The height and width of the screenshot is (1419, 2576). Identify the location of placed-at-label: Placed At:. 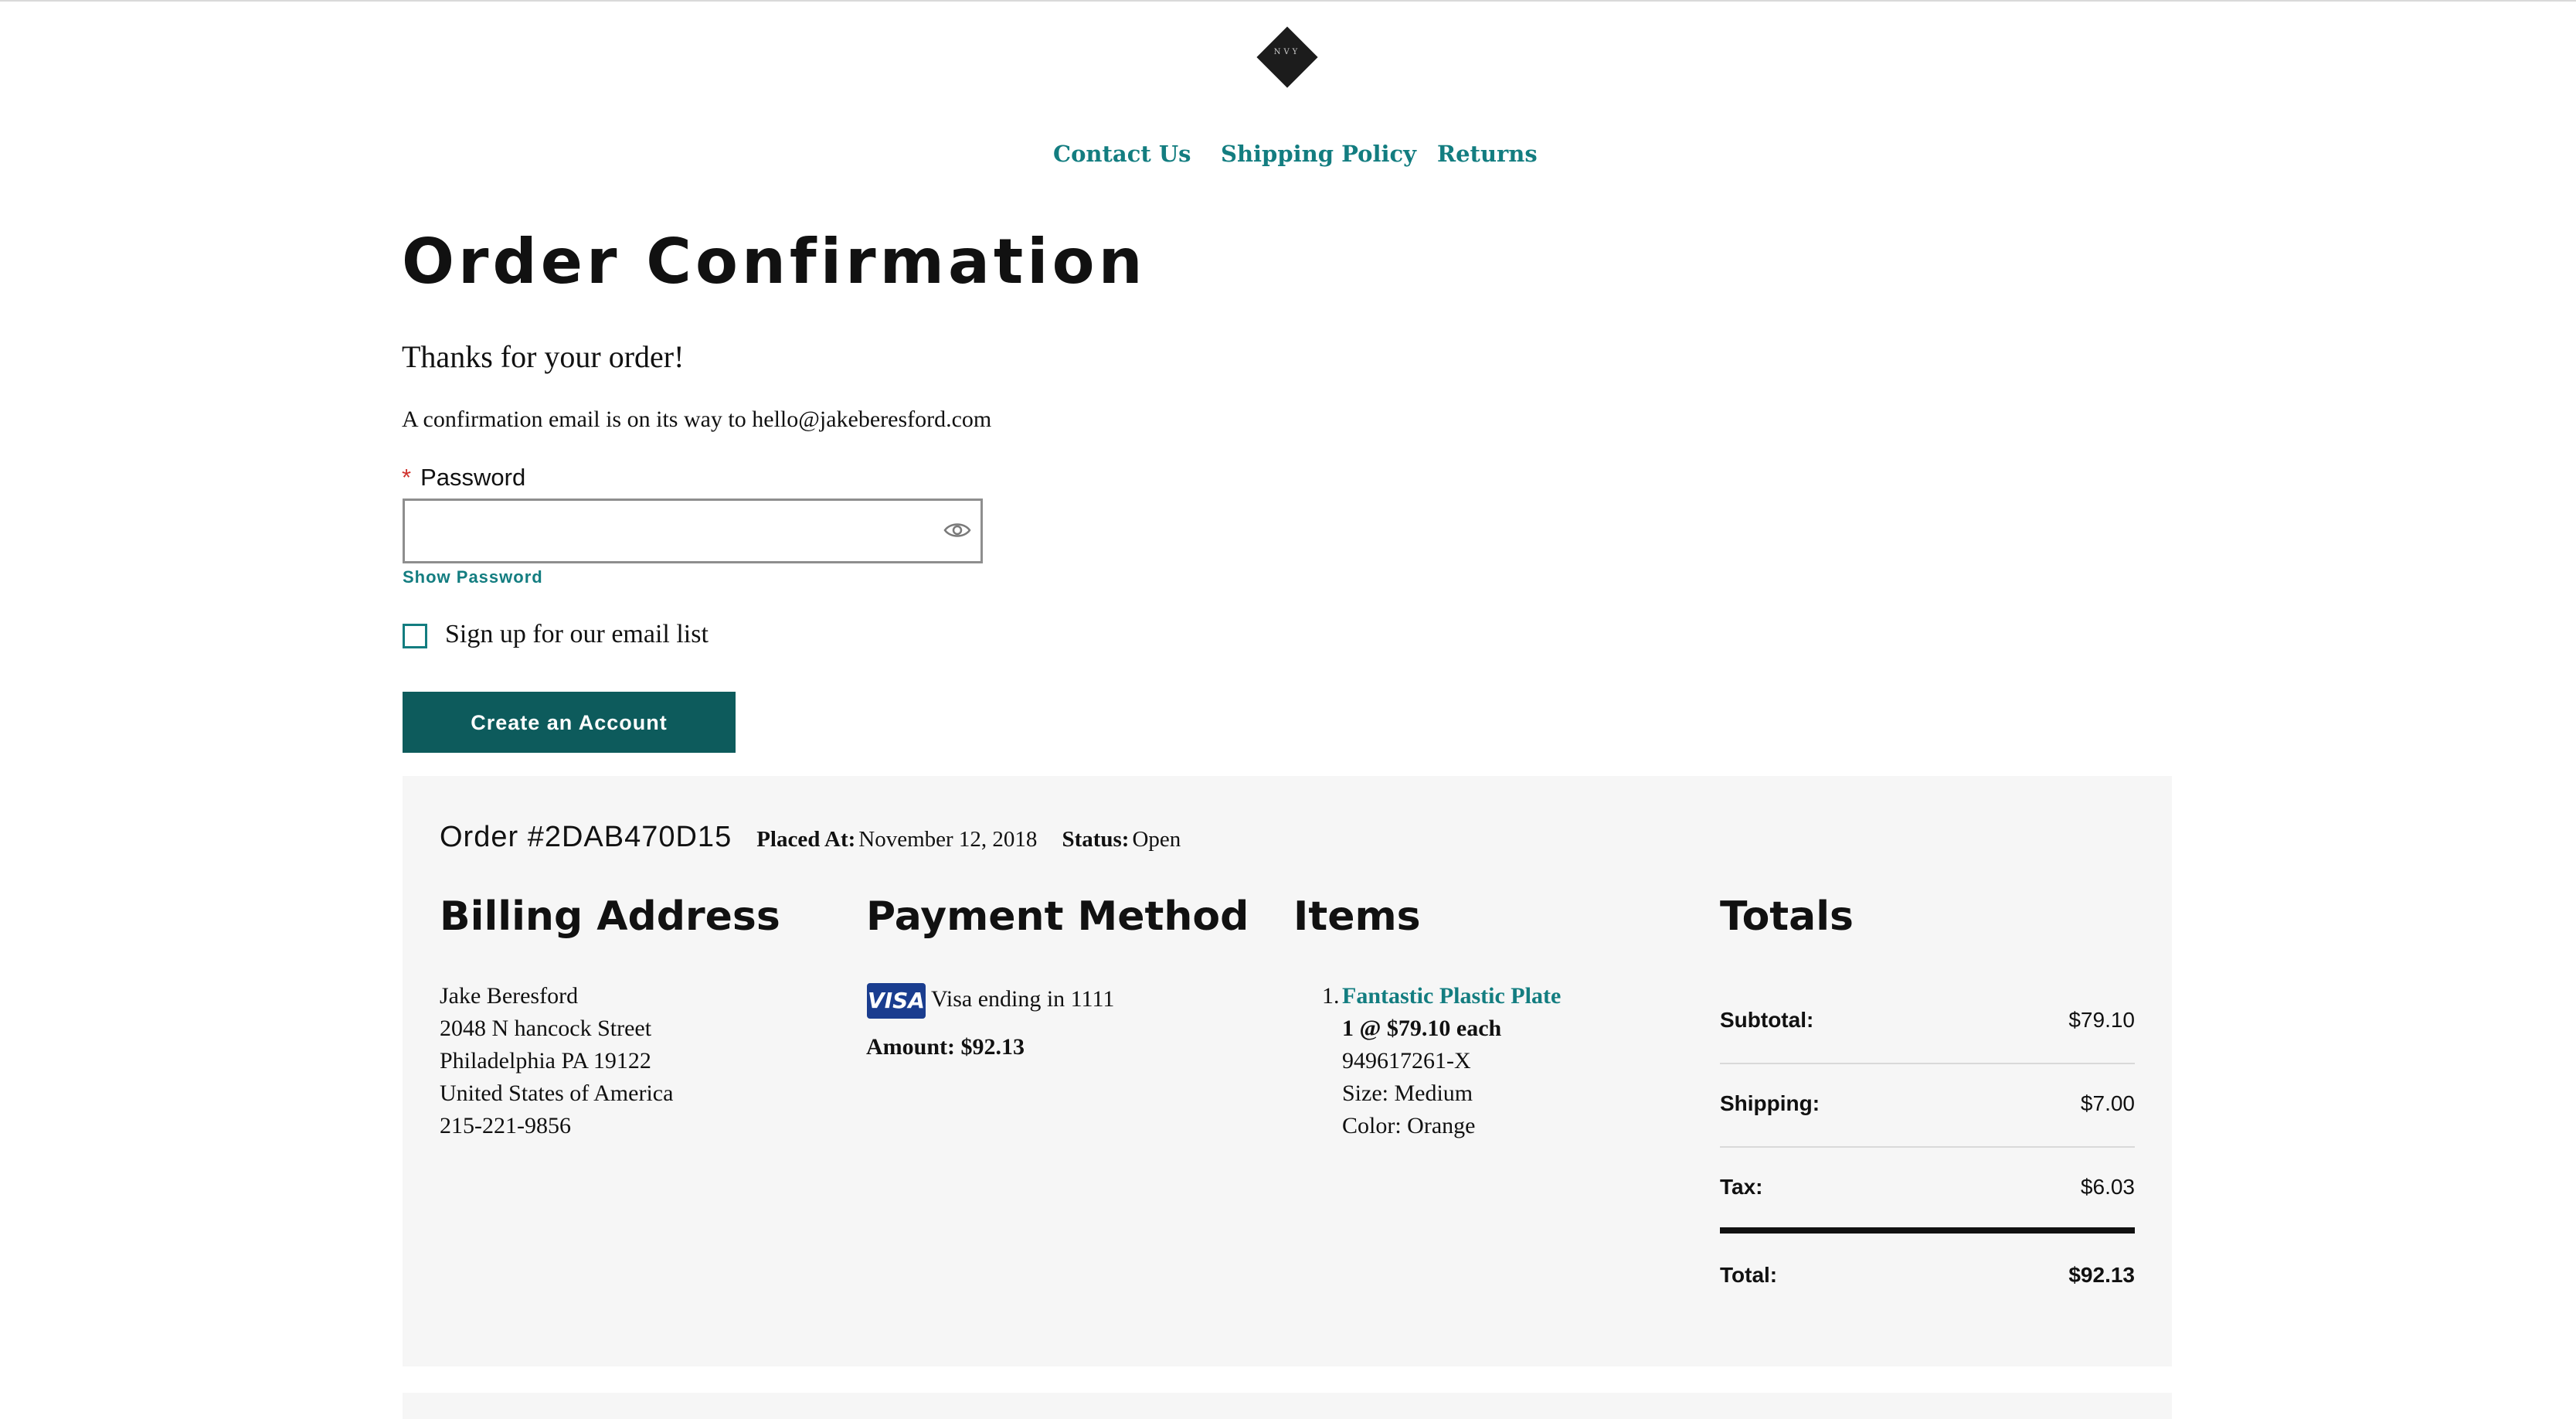
(806, 839).